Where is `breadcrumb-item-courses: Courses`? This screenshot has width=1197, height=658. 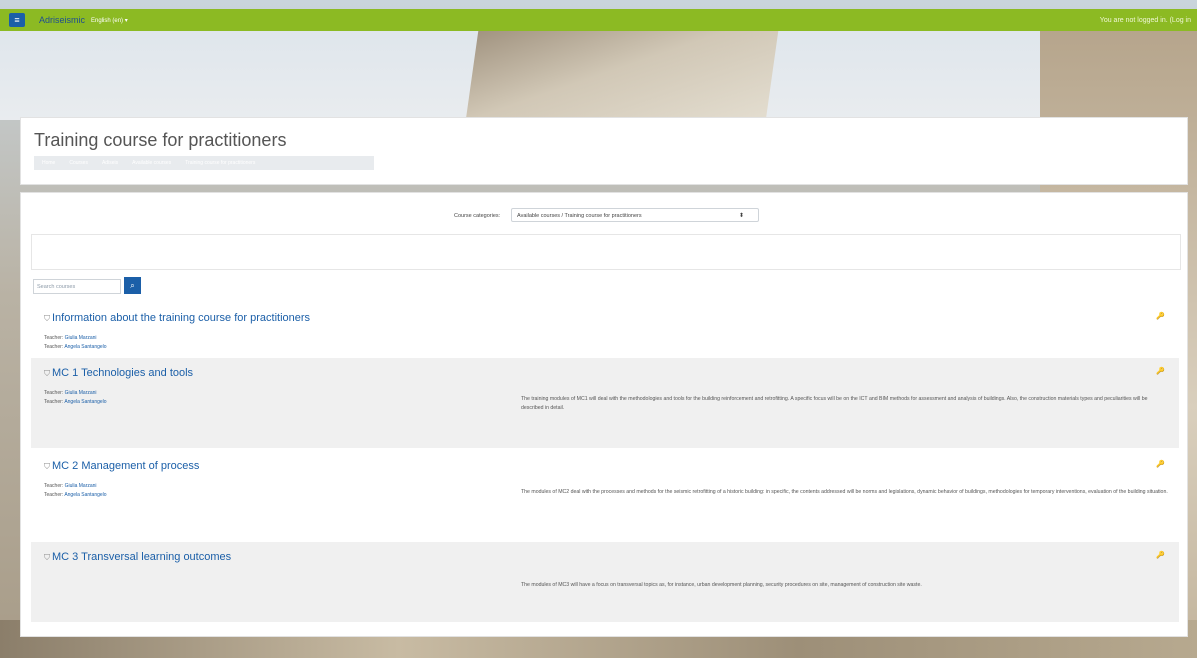
breadcrumb-item-courses: Courses is located at coordinates (78, 163).